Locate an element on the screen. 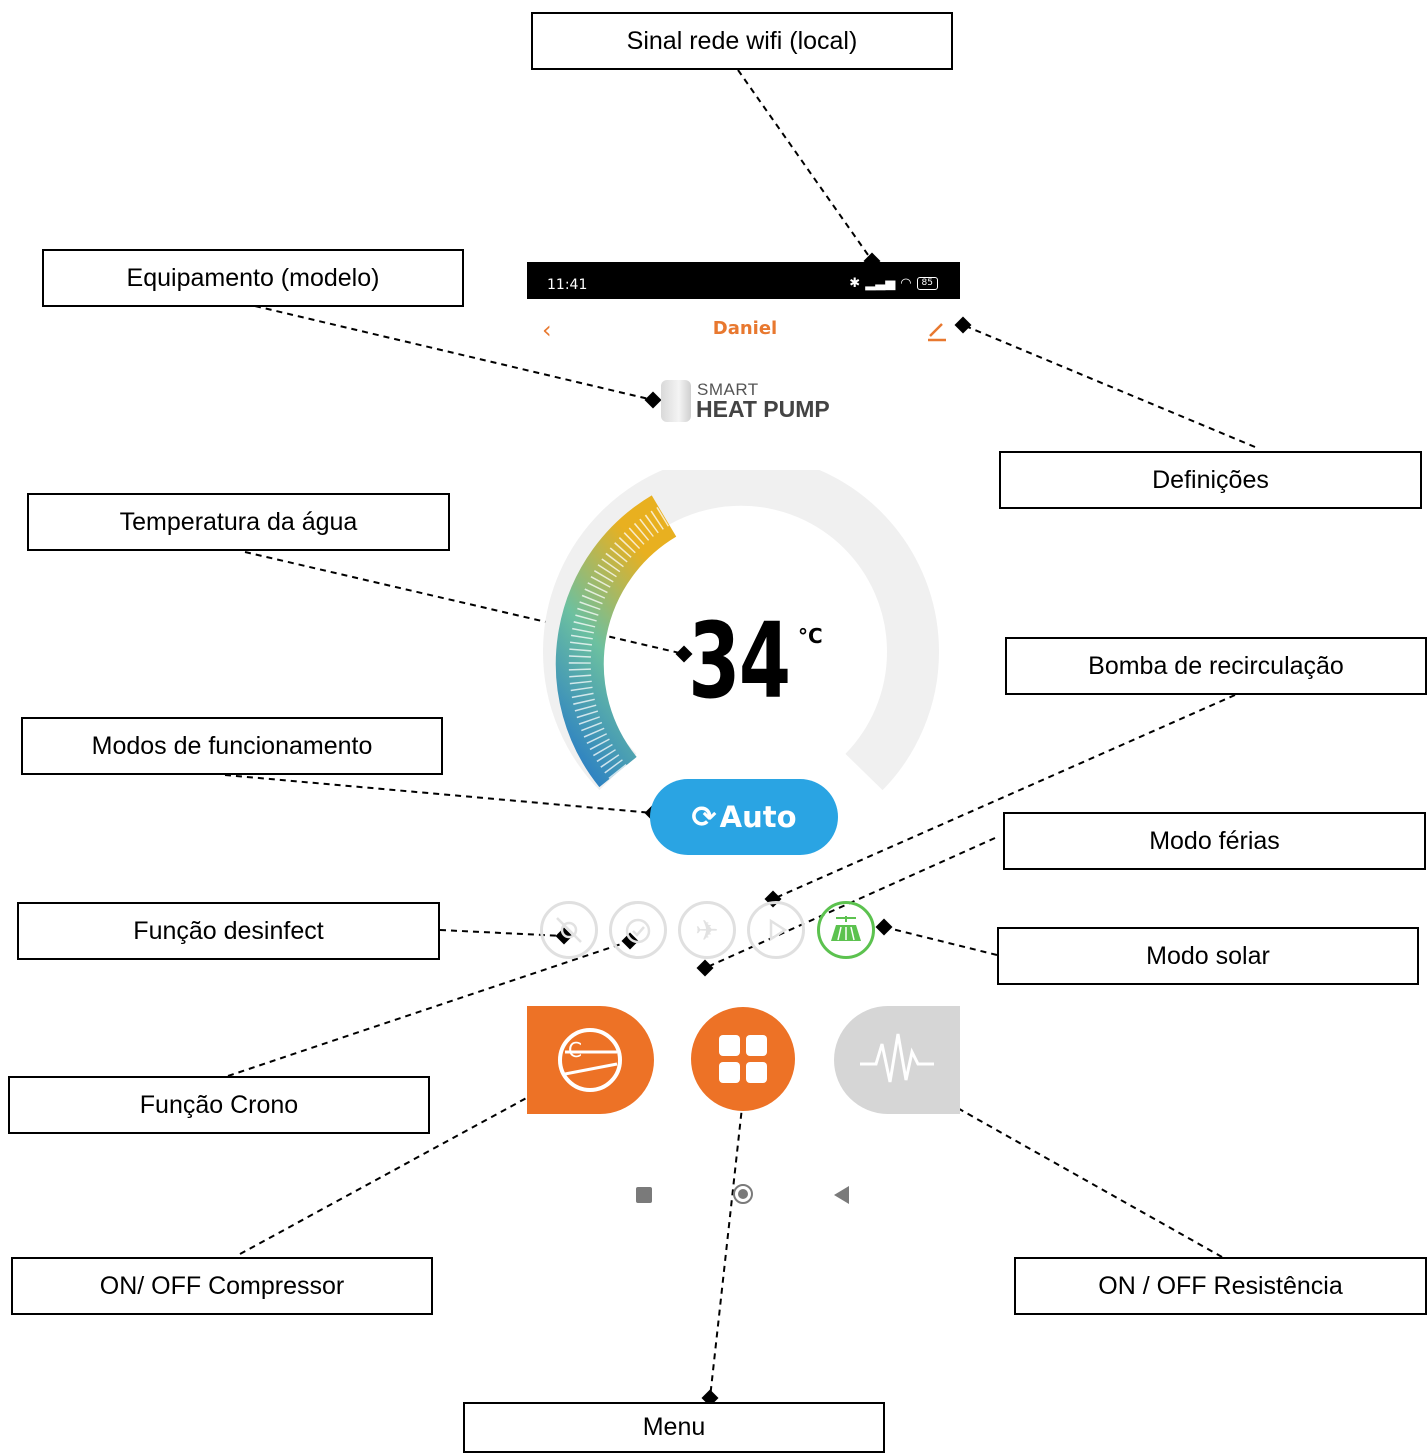 Image resolution: width=1427 pixels, height=1453 pixels. callout-operating-modes: Modos de funcionamento is located at coordinates (232, 746).